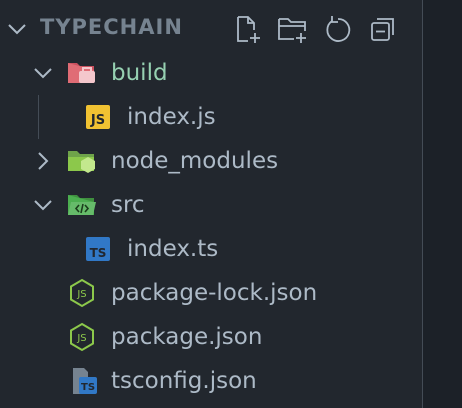  Describe the element at coordinates (315, 29) in the screenshot. I see `explorer-actions` at that location.